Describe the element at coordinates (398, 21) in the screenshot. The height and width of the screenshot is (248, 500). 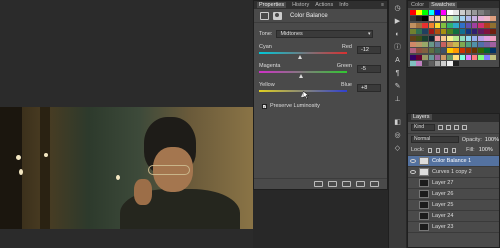
I see `play-icon: ▶` at that location.